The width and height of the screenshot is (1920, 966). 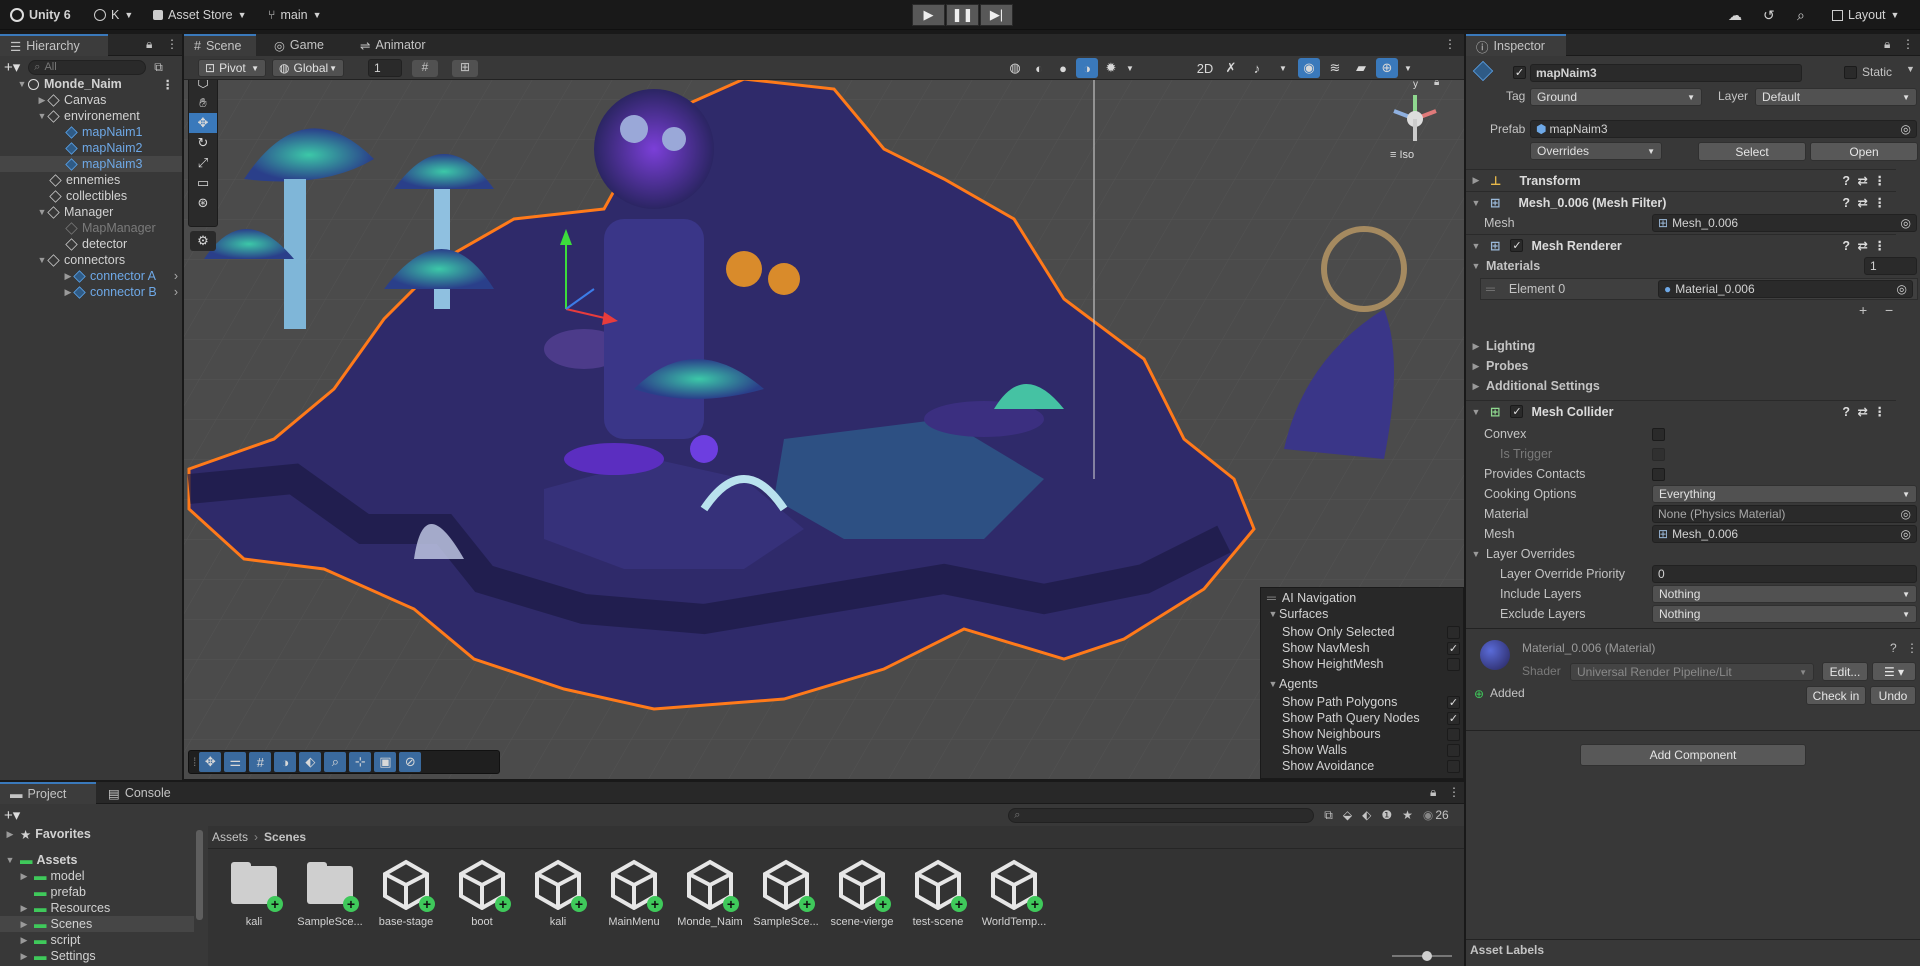 What do you see at coordinates (91, 164) in the screenshot?
I see `hierarchy-item-mapnaim3: mapNaim3` at bounding box center [91, 164].